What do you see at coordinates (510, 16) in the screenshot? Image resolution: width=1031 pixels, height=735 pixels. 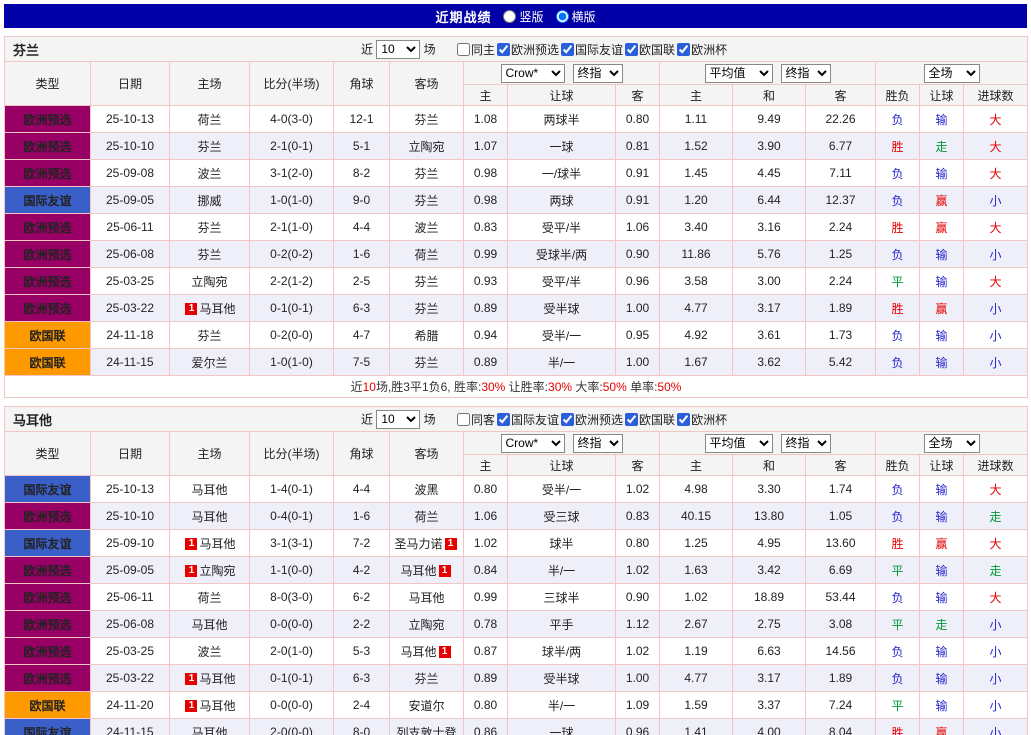 I see `vertical-radio-input` at bounding box center [510, 16].